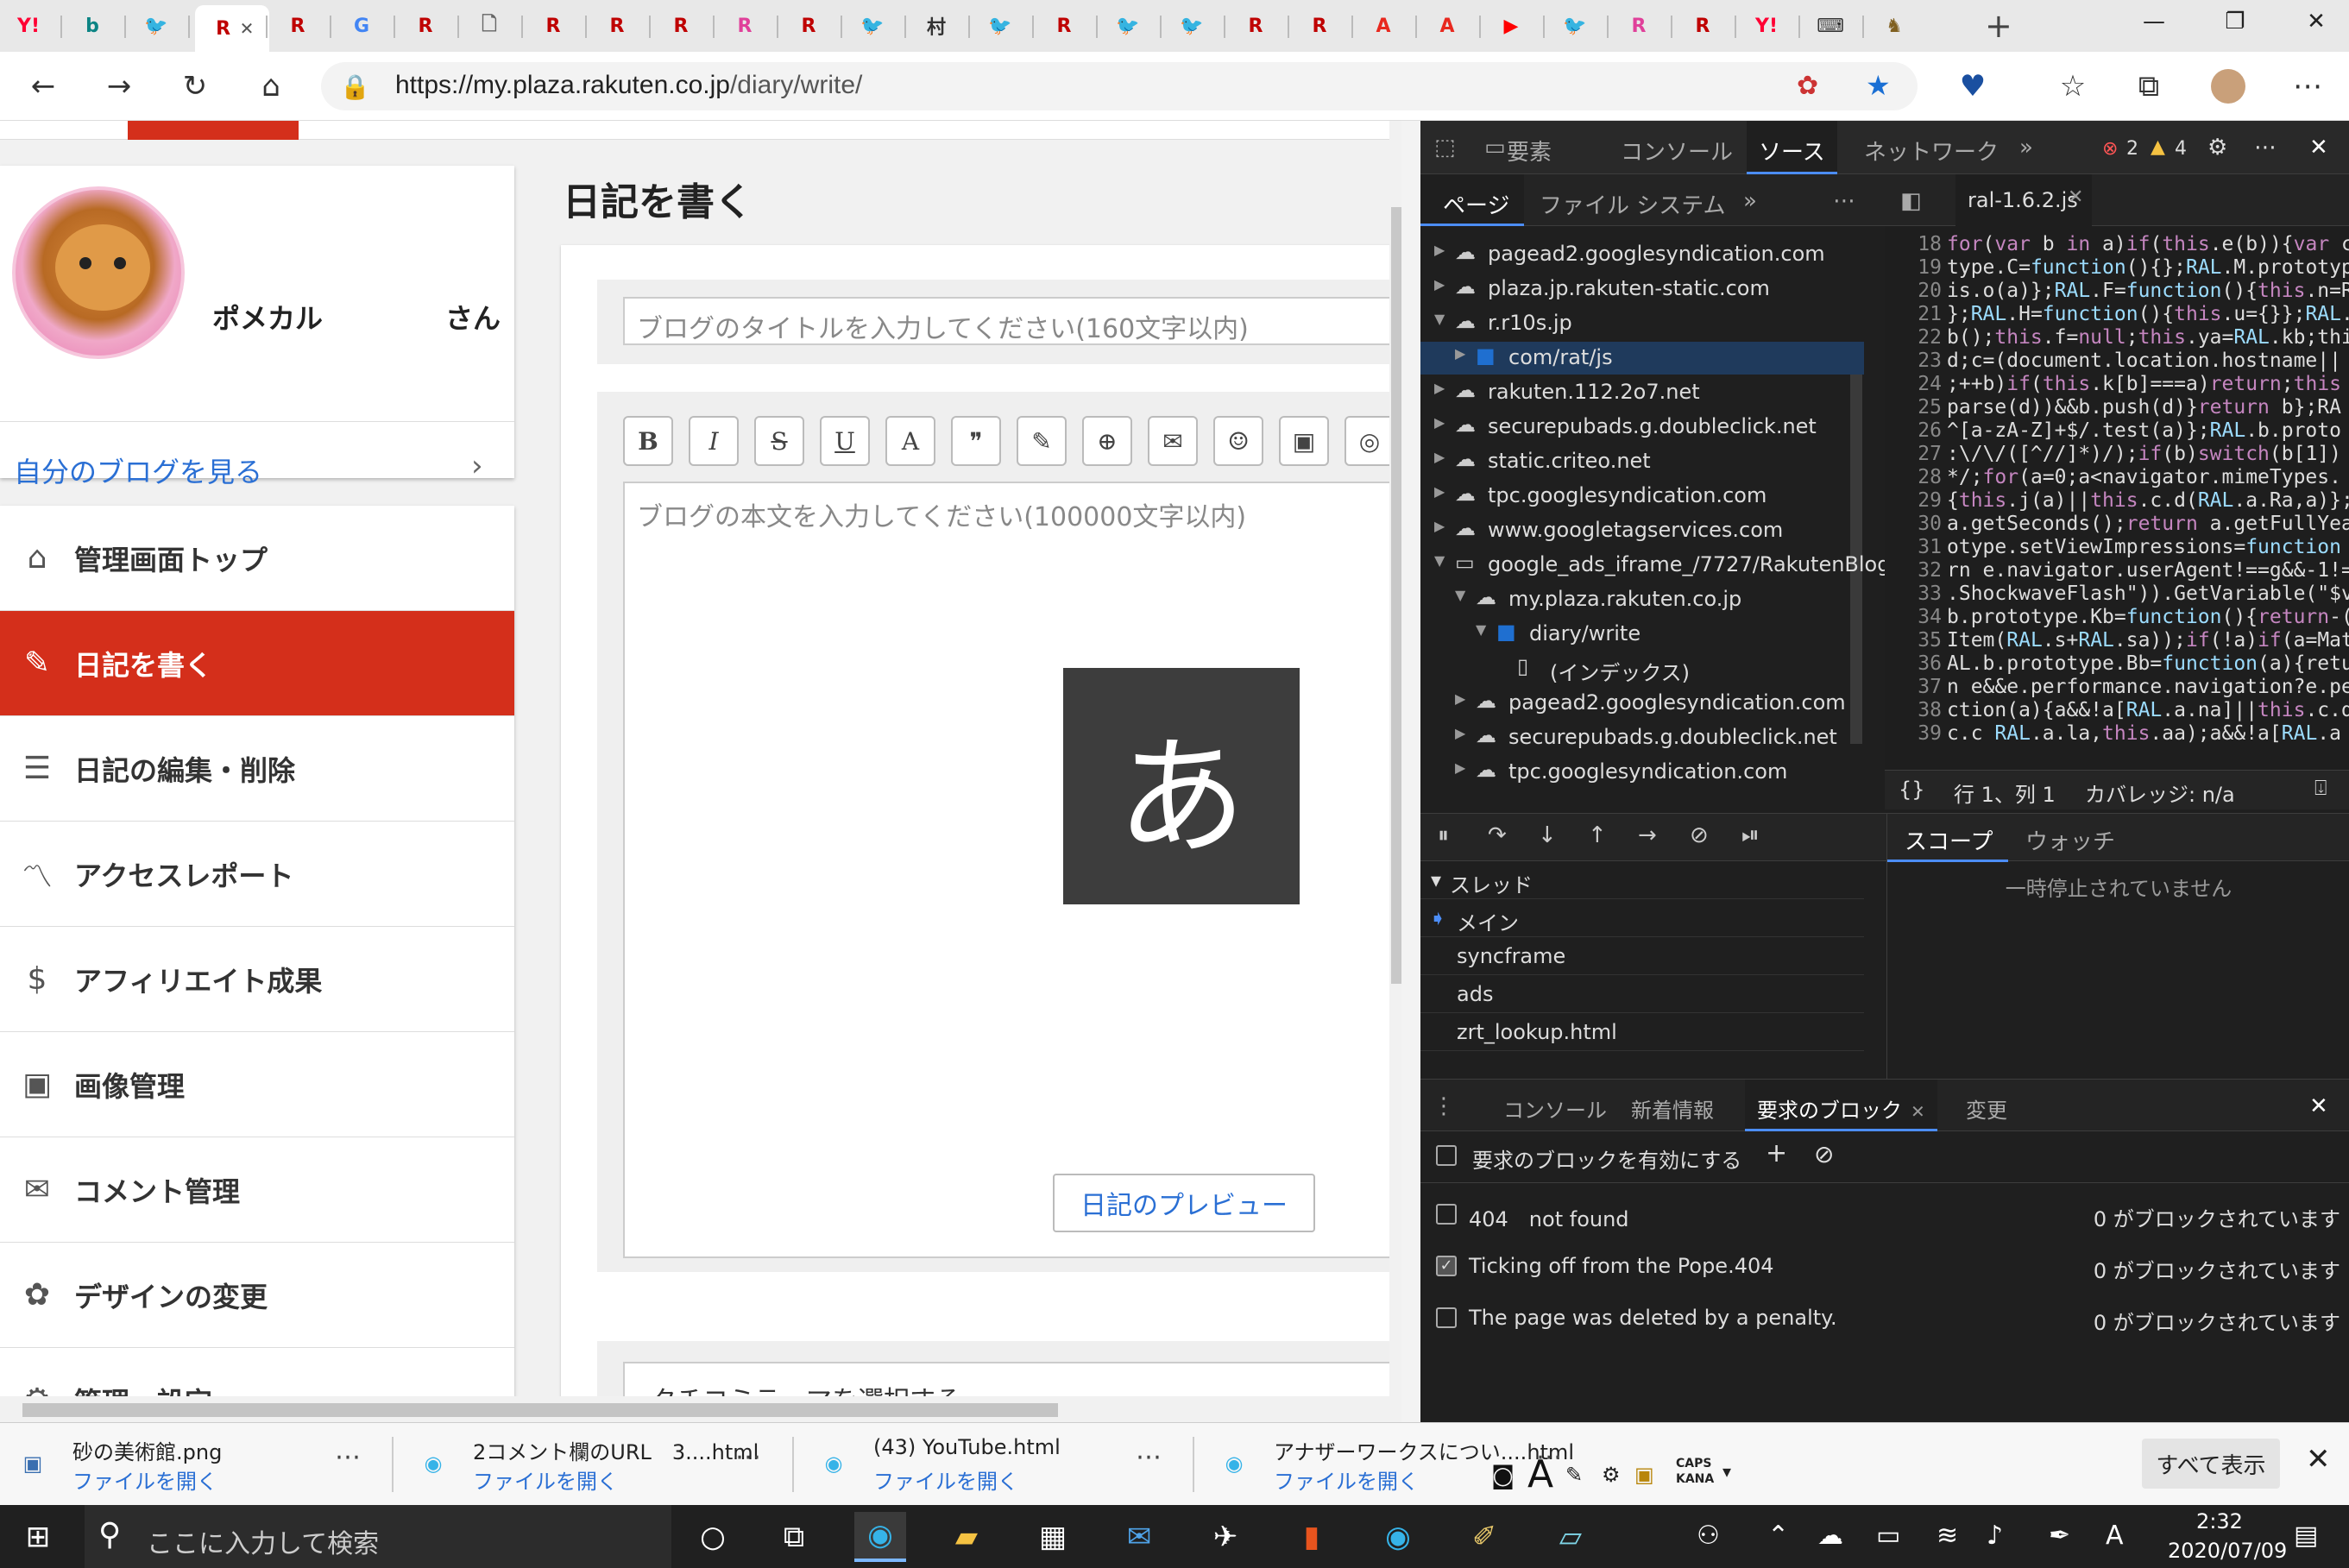 This screenshot has height=1568, width=2349. What do you see at coordinates (1547, 835) in the screenshot?
I see `step-into-icon: ↓` at bounding box center [1547, 835].